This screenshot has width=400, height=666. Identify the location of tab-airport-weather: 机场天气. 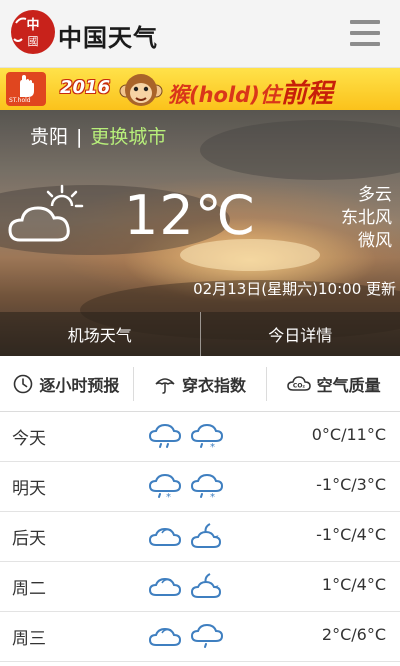
(100, 334).